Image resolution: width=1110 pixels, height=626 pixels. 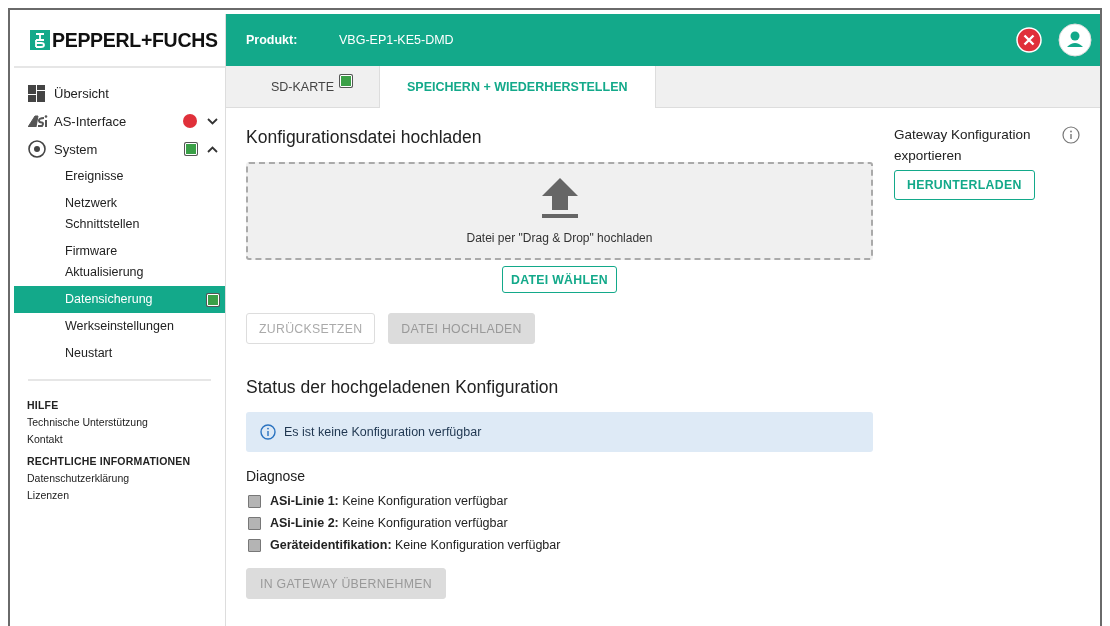 I want to click on nav-label: Netzwerk Schnittstellen, so click(x=103, y=214).